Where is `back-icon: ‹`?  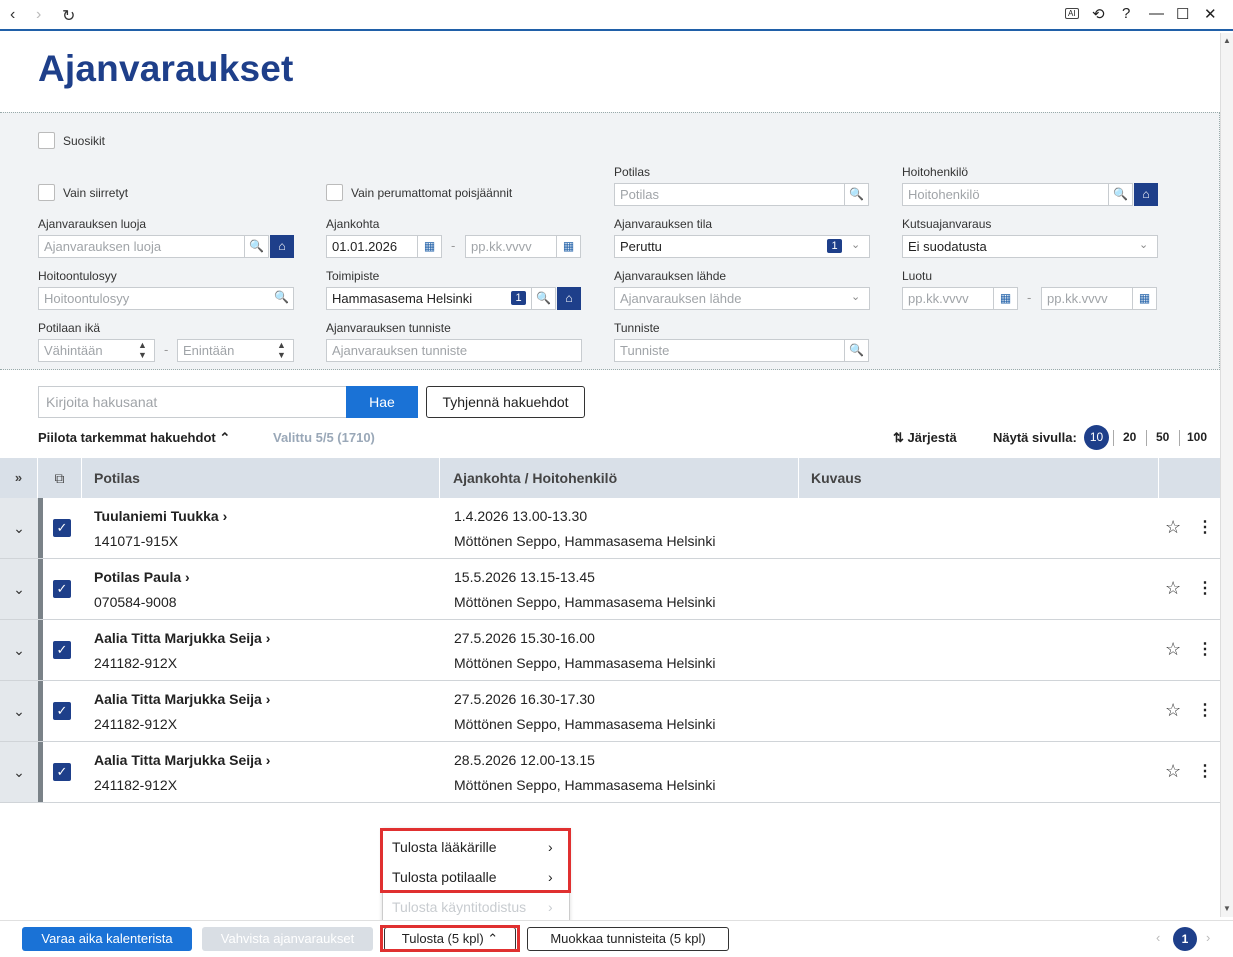 back-icon: ‹ is located at coordinates (12, 15).